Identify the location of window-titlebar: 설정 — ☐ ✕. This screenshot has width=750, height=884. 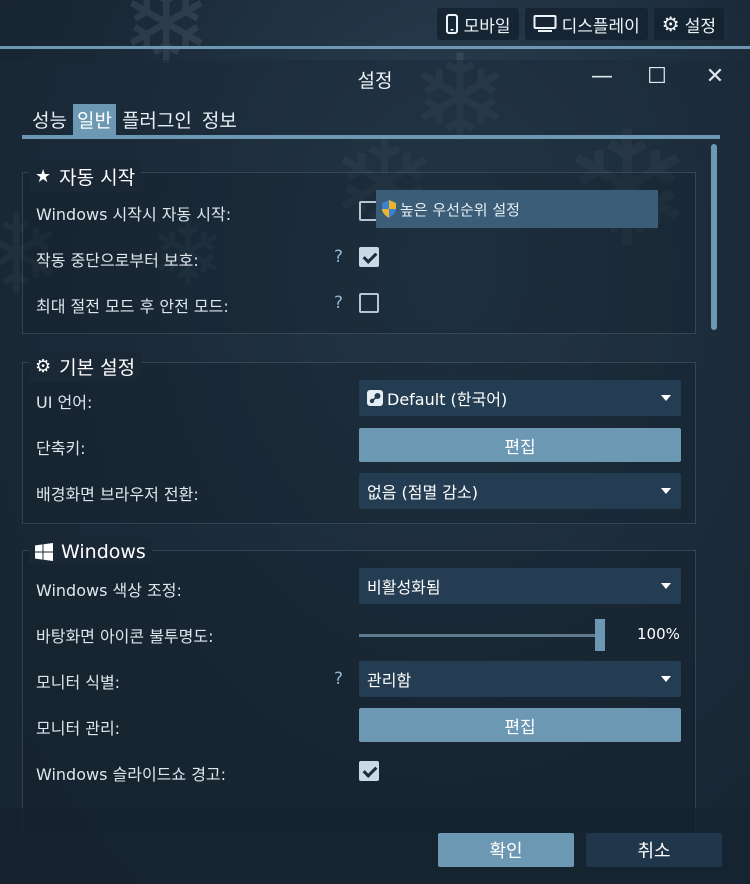
(375, 80).